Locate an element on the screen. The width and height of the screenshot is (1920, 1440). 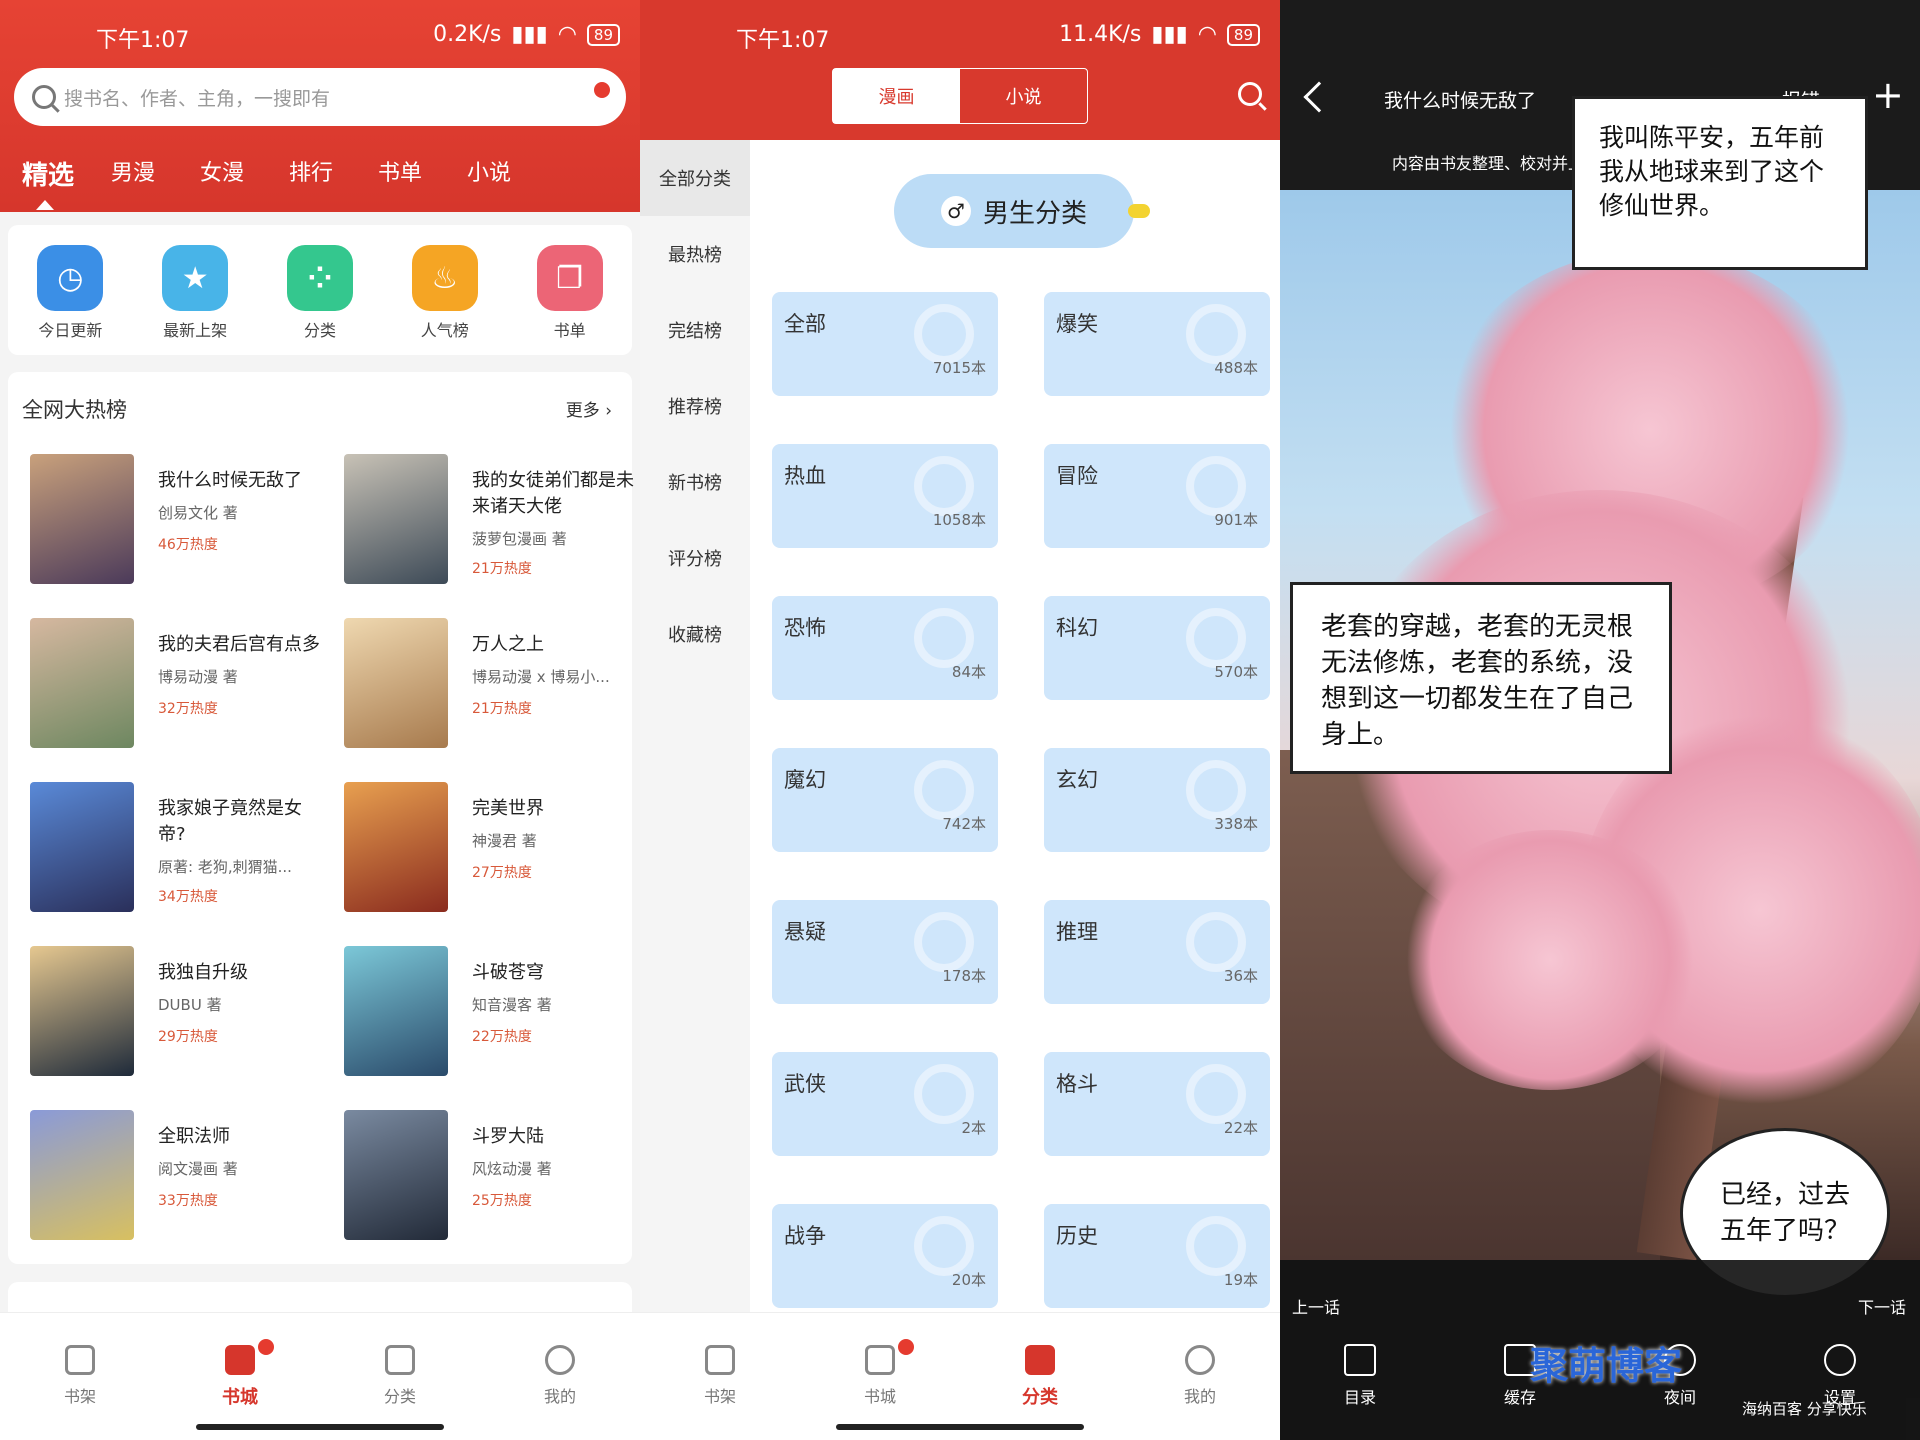
quick-entry: ⁘ 分类 is located at coordinates (320, 300).